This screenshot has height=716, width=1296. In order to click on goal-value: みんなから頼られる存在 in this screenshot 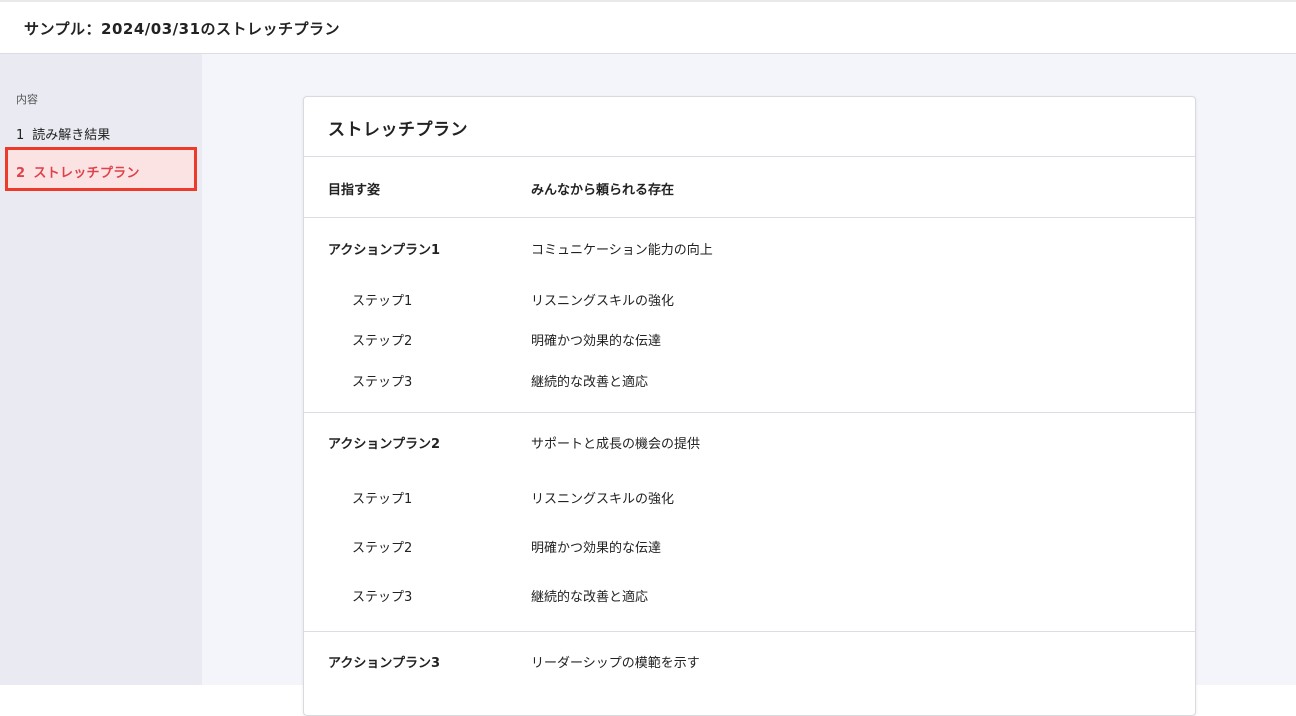, I will do `click(603, 190)`.